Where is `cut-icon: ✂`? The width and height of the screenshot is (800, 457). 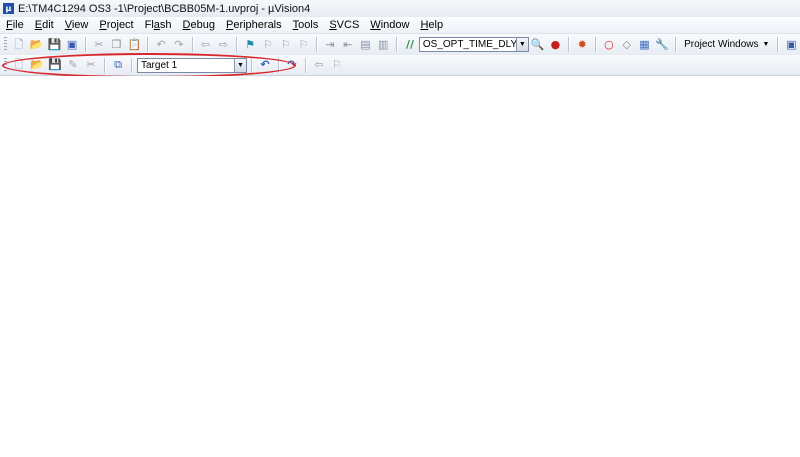
cut-icon: ✂ is located at coordinates (99, 45).